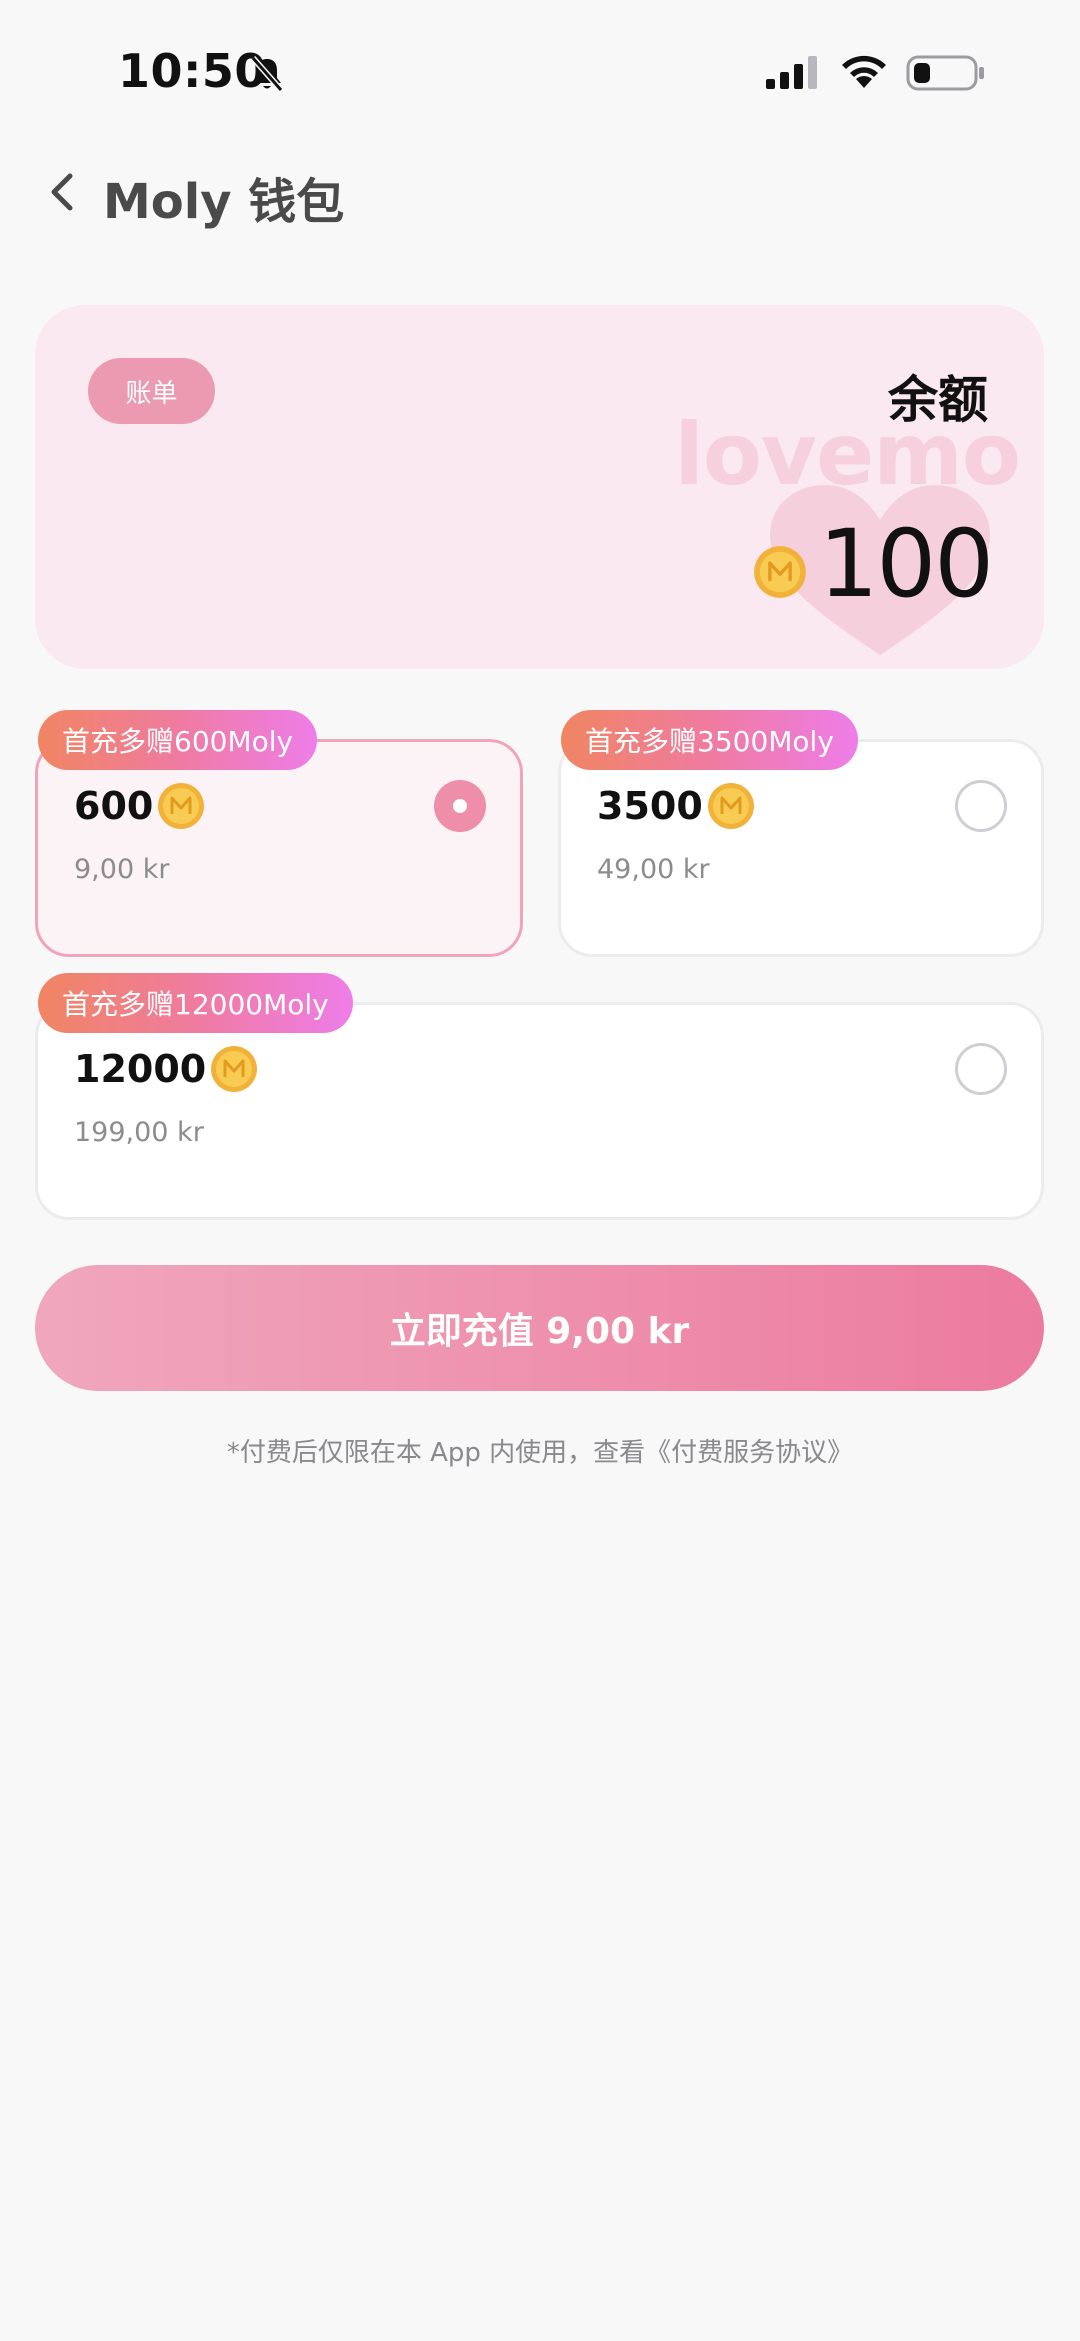 The width and height of the screenshot is (1080, 2341). Describe the element at coordinates (195, 1003) in the screenshot. I see `package-bonus-tag: 首充多赠12000Moly` at that location.